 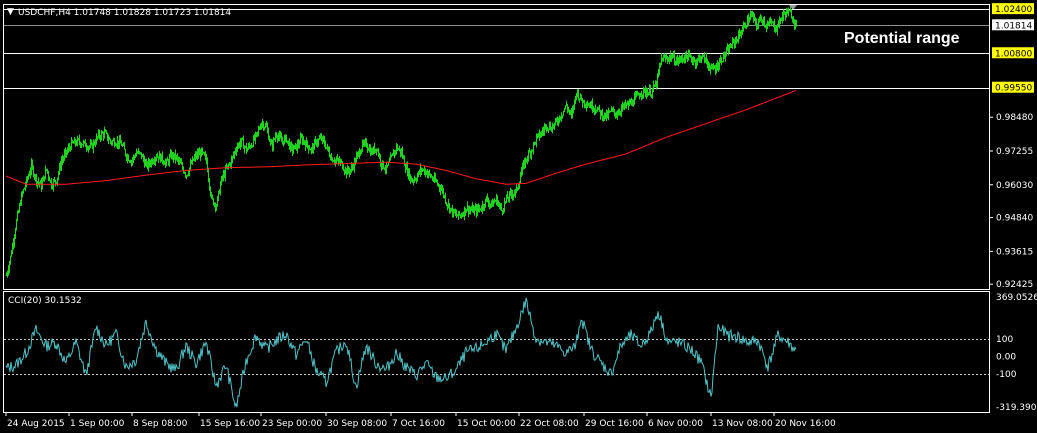 I want to click on svg-text: 1.01814, so click(x=1013, y=26).